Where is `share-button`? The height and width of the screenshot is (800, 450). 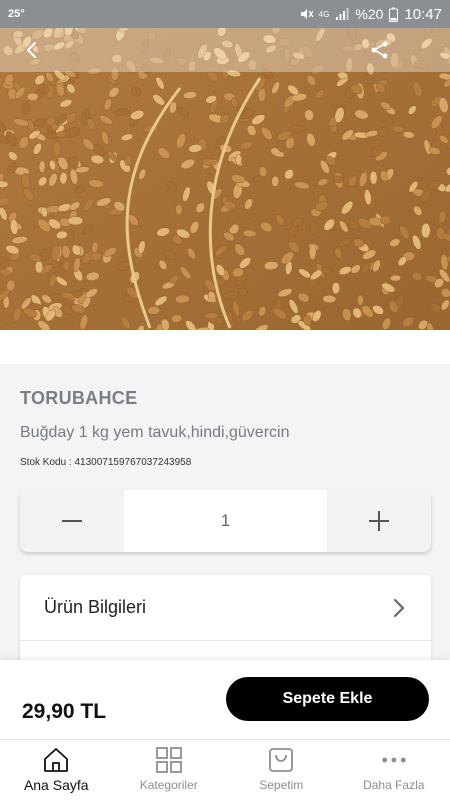
share-button is located at coordinates (380, 50).